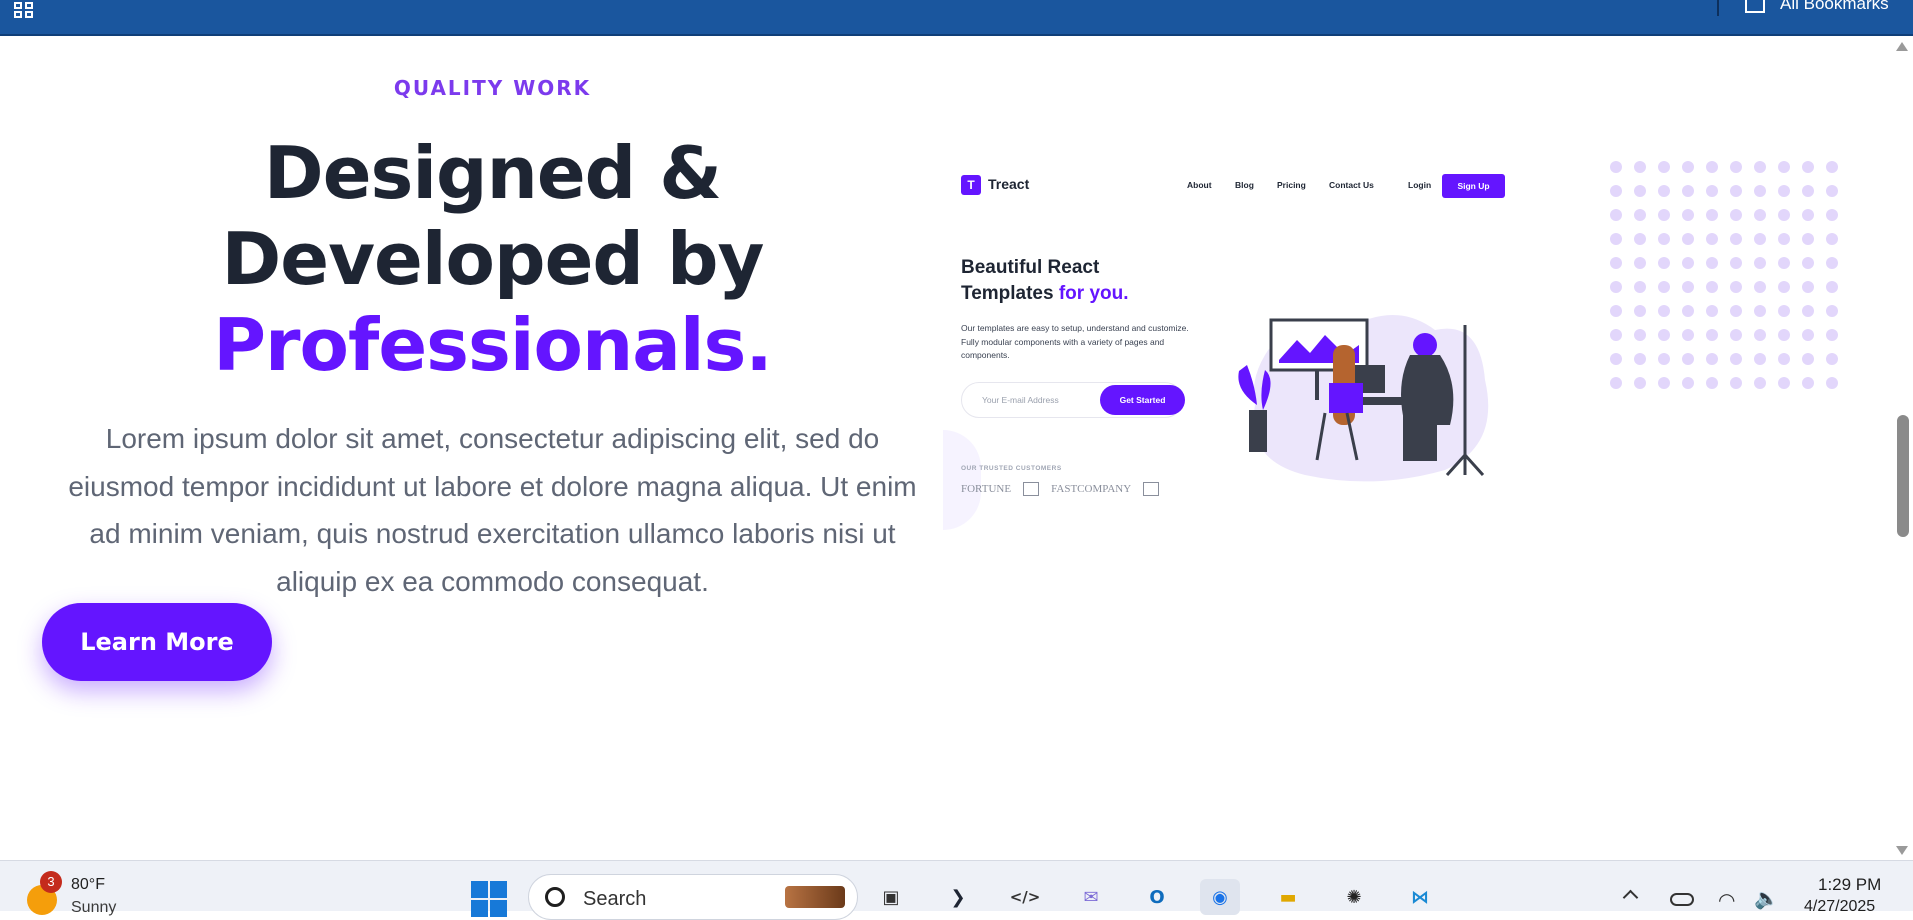 The height and width of the screenshot is (920, 1913). I want to click on onedrive-cloud-icon, so click(1682, 899).